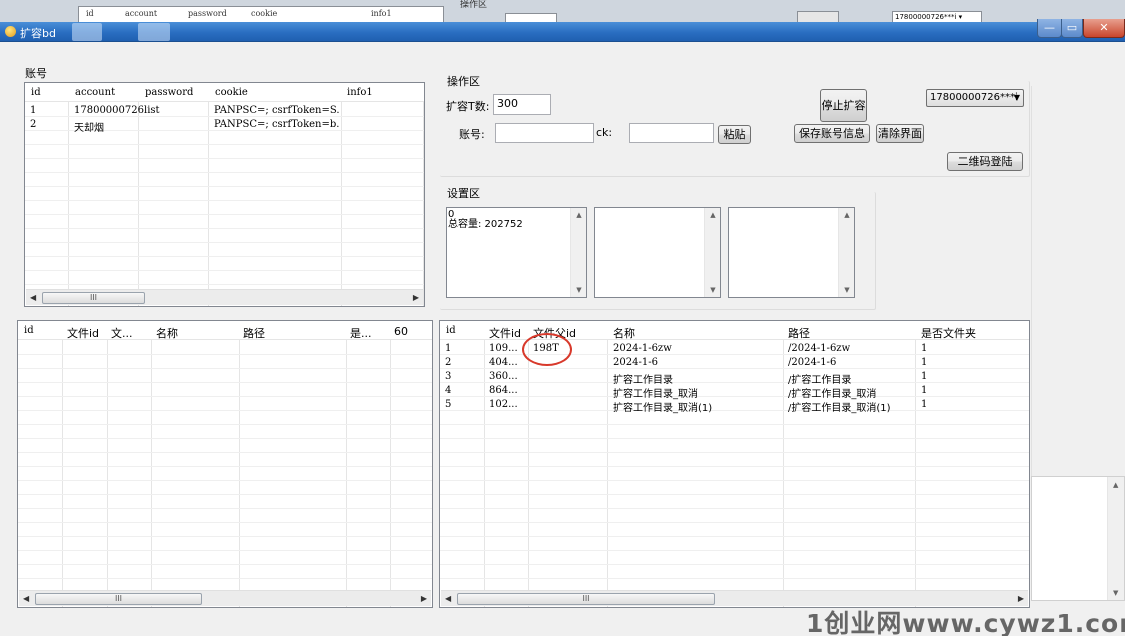 The width and height of the screenshot is (1125, 636). Describe the element at coordinates (225, 598) in the screenshot. I see `files-left-horizontal-scrollbar: ◀ III ▶` at that location.